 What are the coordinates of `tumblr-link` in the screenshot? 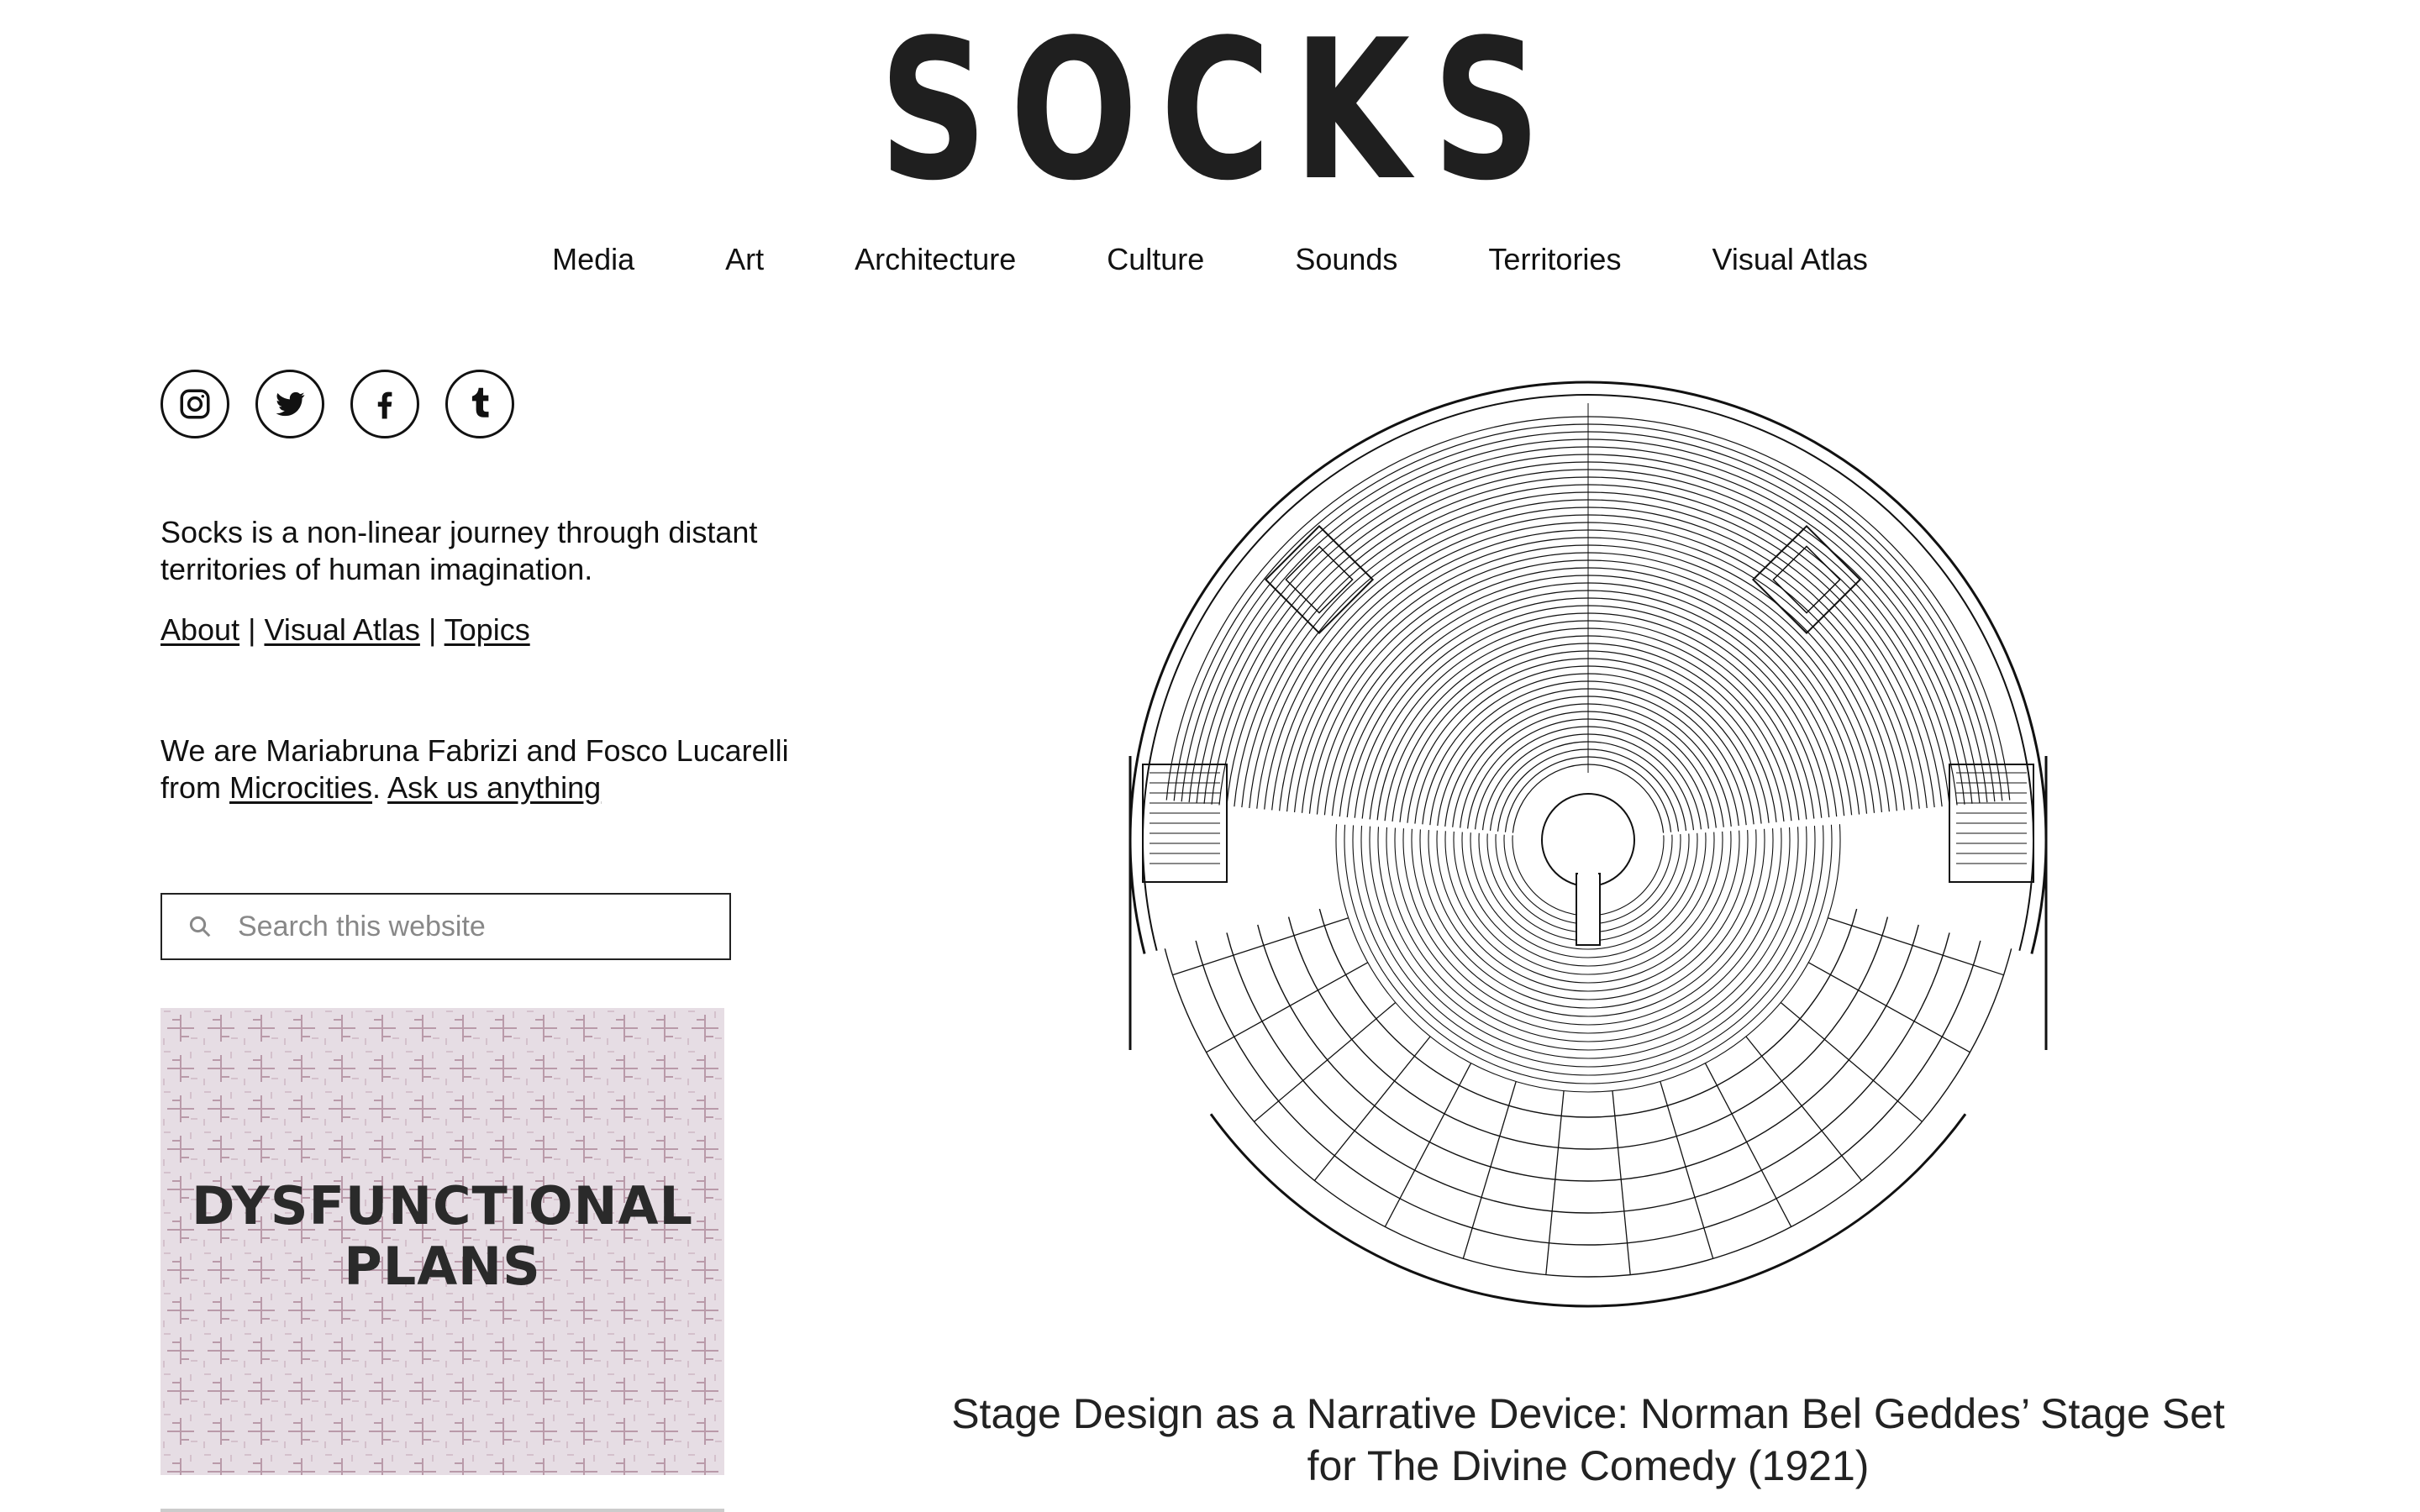 It's located at (480, 404).